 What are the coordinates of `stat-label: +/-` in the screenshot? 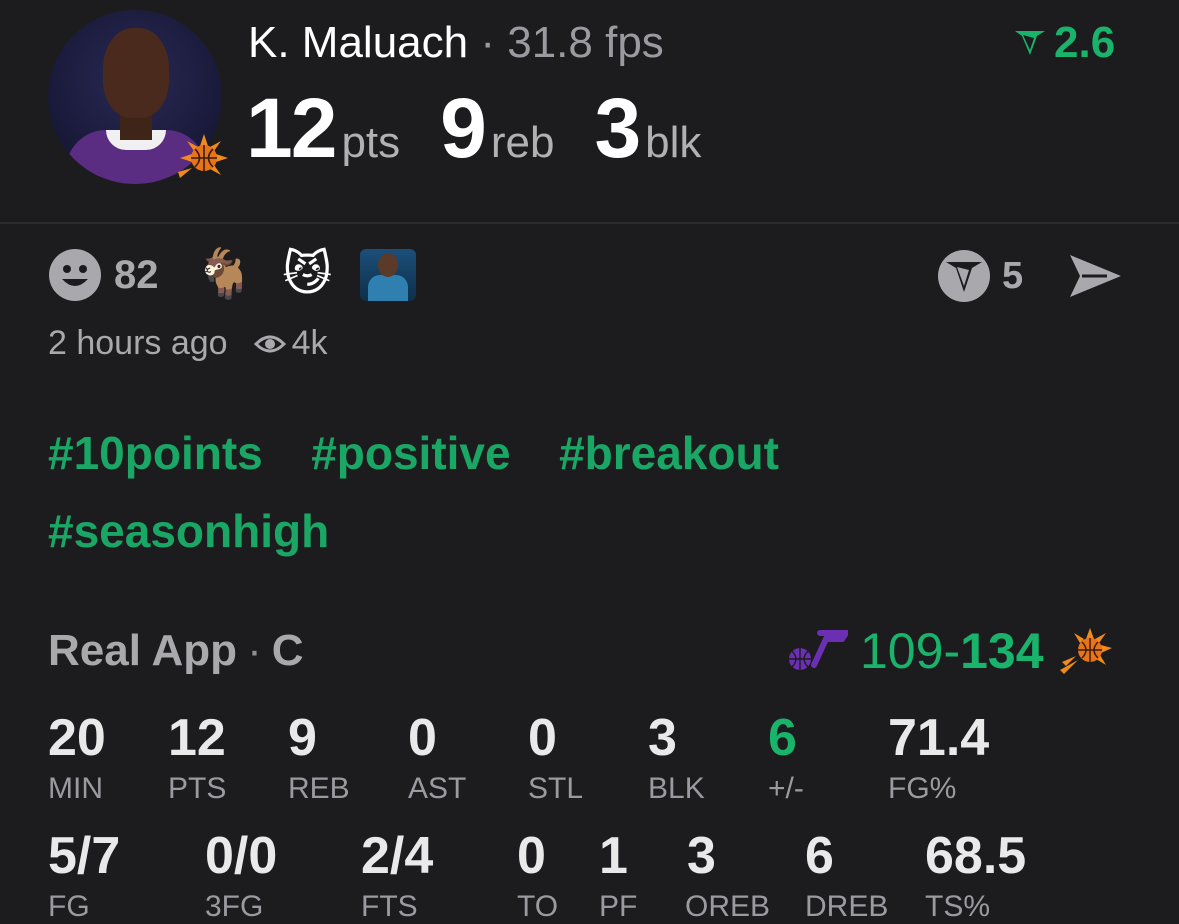 It's located at (786, 788).